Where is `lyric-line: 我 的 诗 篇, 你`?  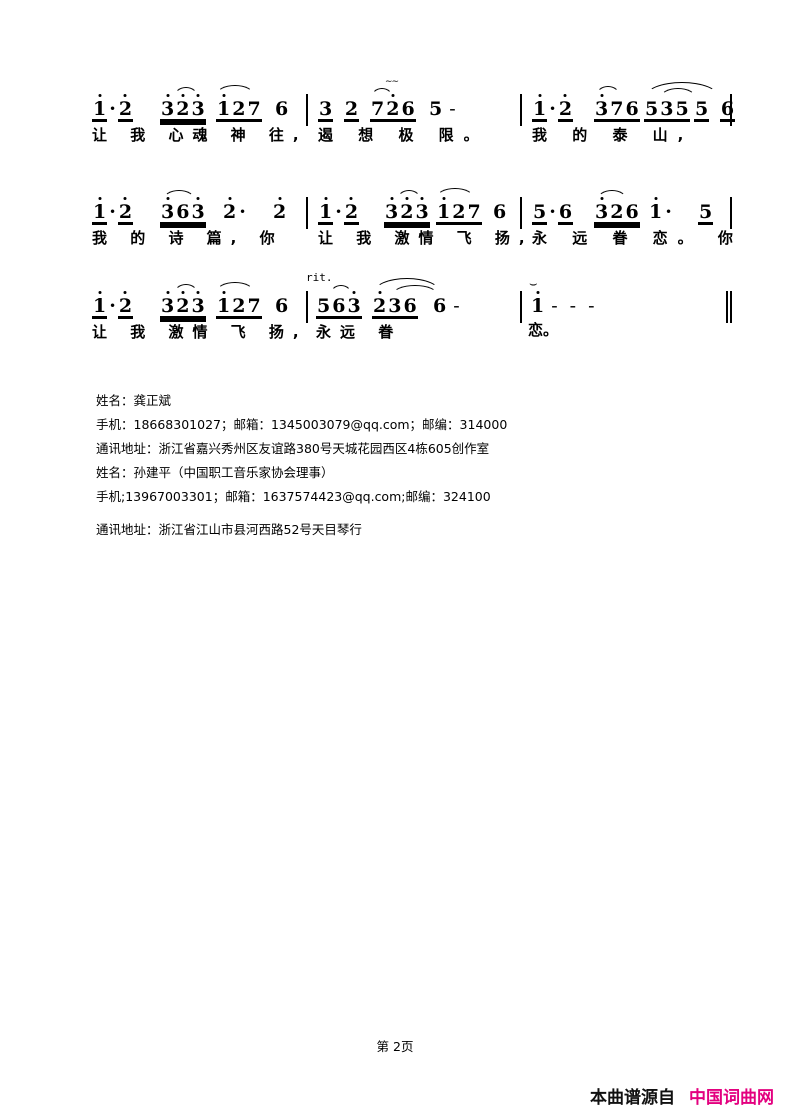
lyric-line: 我 的 诗 篇, 你 is located at coordinates (188, 238).